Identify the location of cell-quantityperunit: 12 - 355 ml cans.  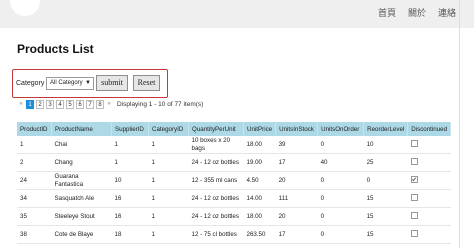
(216, 180).